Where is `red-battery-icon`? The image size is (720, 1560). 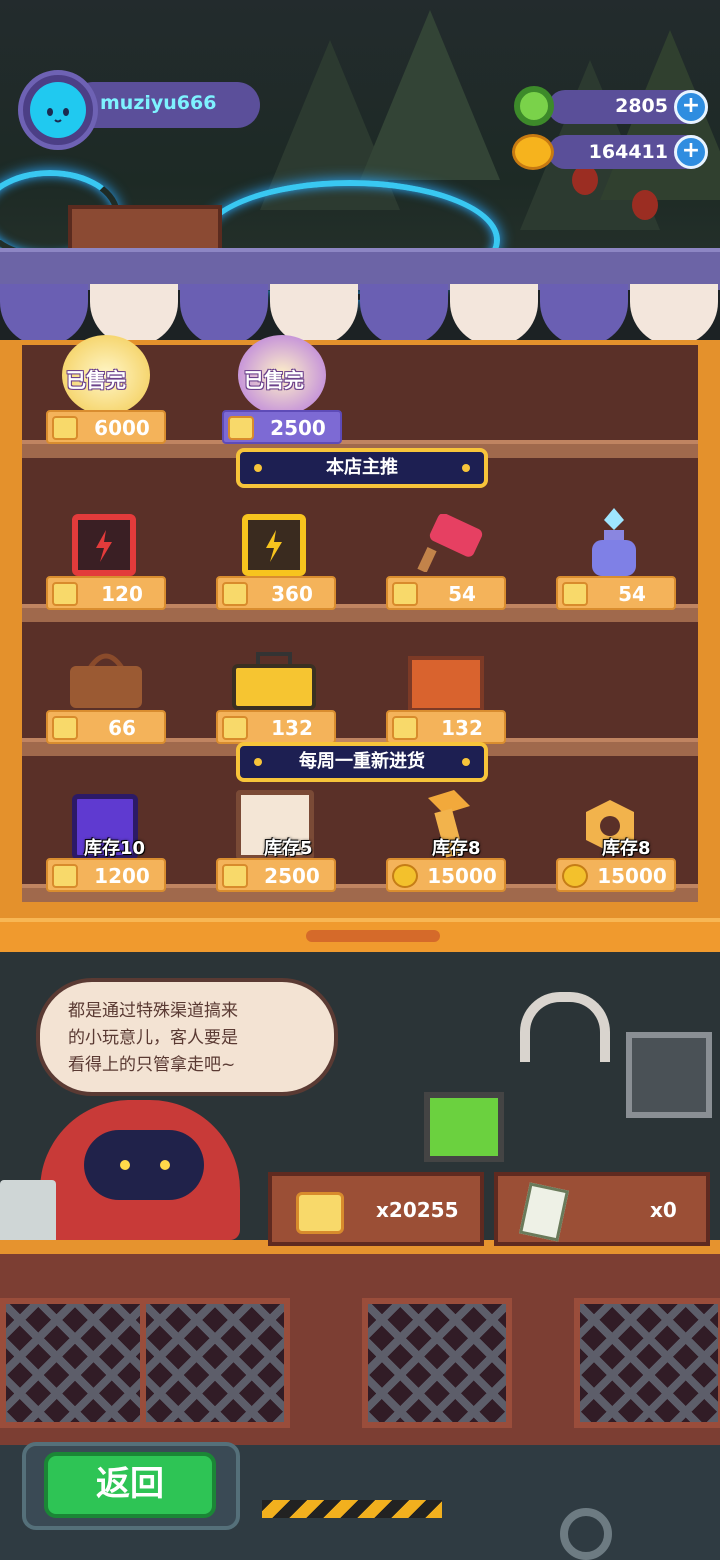 red-battery-icon is located at coordinates (104, 545).